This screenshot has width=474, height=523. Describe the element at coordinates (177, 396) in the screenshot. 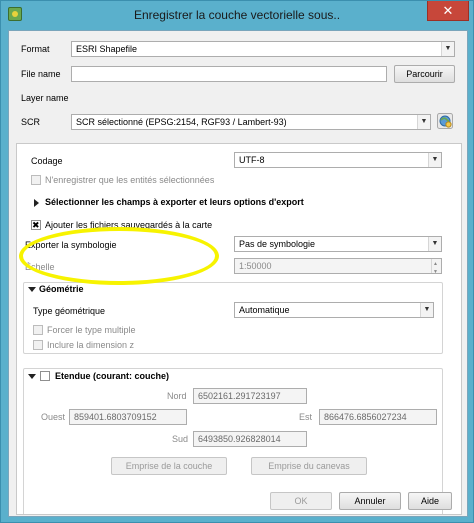

I see `north-label: Nord` at that location.